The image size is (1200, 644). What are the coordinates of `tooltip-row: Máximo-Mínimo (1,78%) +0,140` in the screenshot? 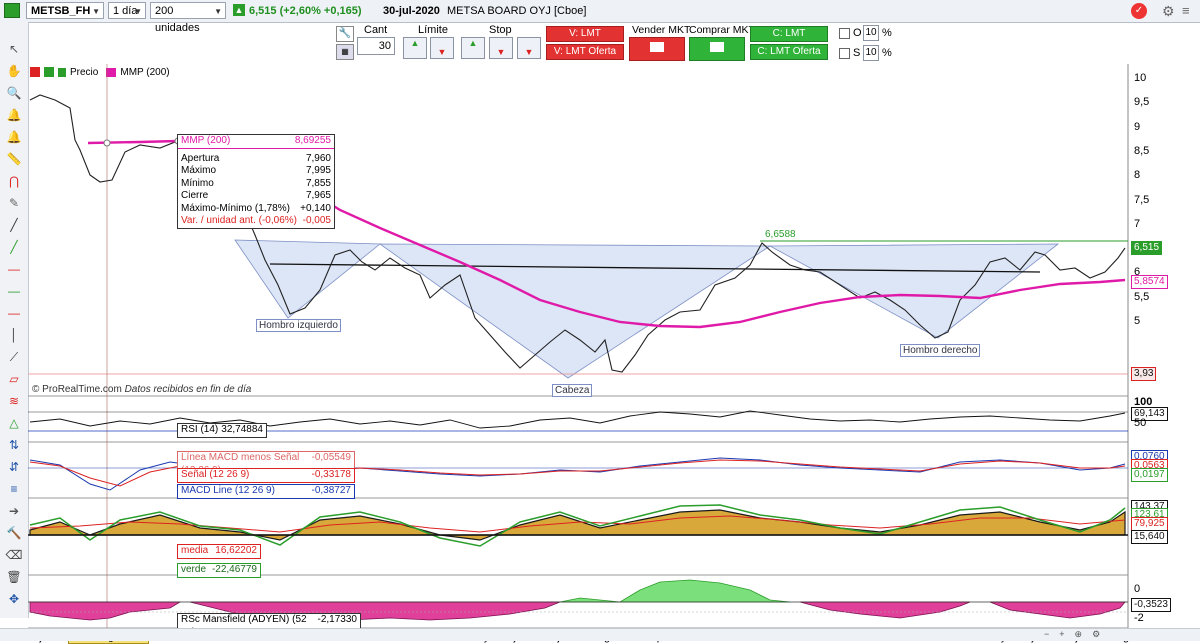 It's located at (256, 208).